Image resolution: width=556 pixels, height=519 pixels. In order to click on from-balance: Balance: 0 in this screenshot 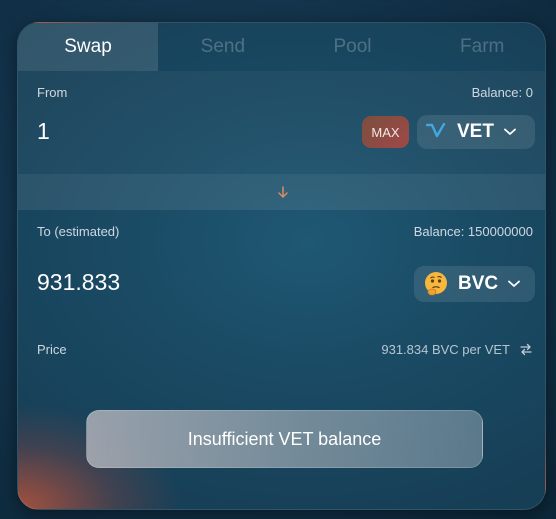, I will do `click(502, 92)`.